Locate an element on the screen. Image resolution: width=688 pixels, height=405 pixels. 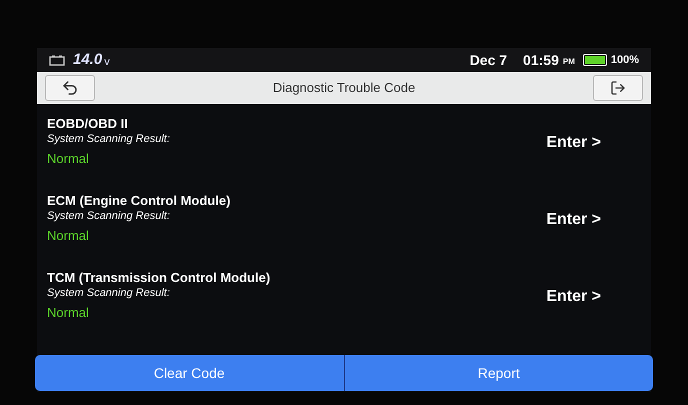
exit-button is located at coordinates (618, 88).